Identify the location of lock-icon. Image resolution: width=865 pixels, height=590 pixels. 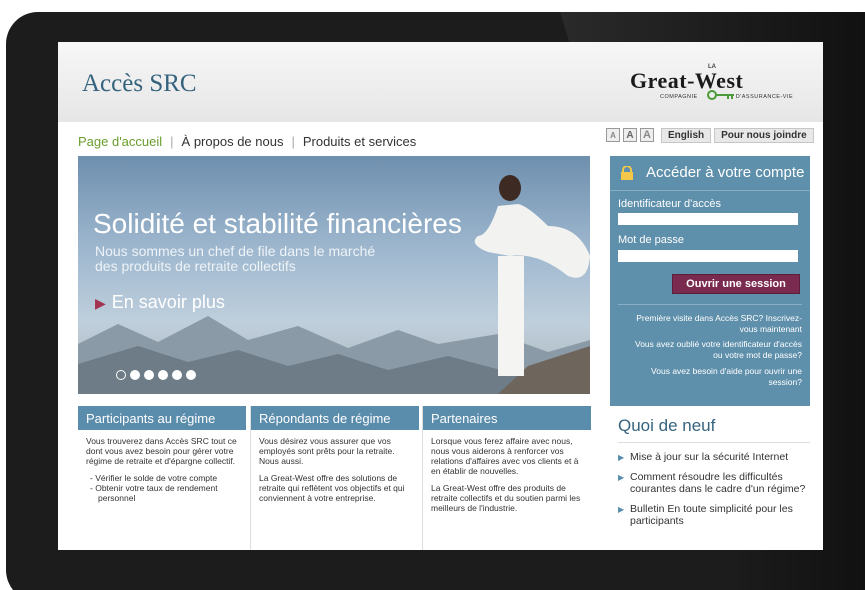
(627, 173).